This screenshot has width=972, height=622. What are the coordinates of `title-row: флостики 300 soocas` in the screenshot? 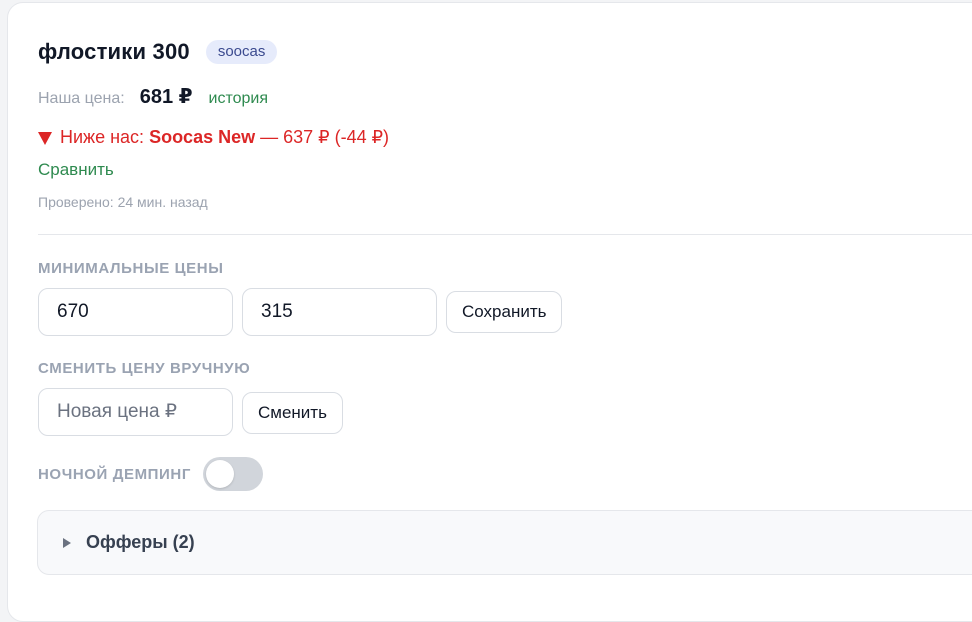 It's located at (158, 52).